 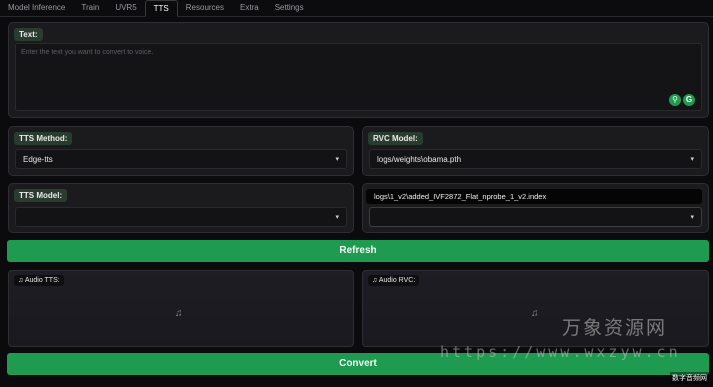 What do you see at coordinates (689, 100) in the screenshot?
I see `grammarly-icon: G` at bounding box center [689, 100].